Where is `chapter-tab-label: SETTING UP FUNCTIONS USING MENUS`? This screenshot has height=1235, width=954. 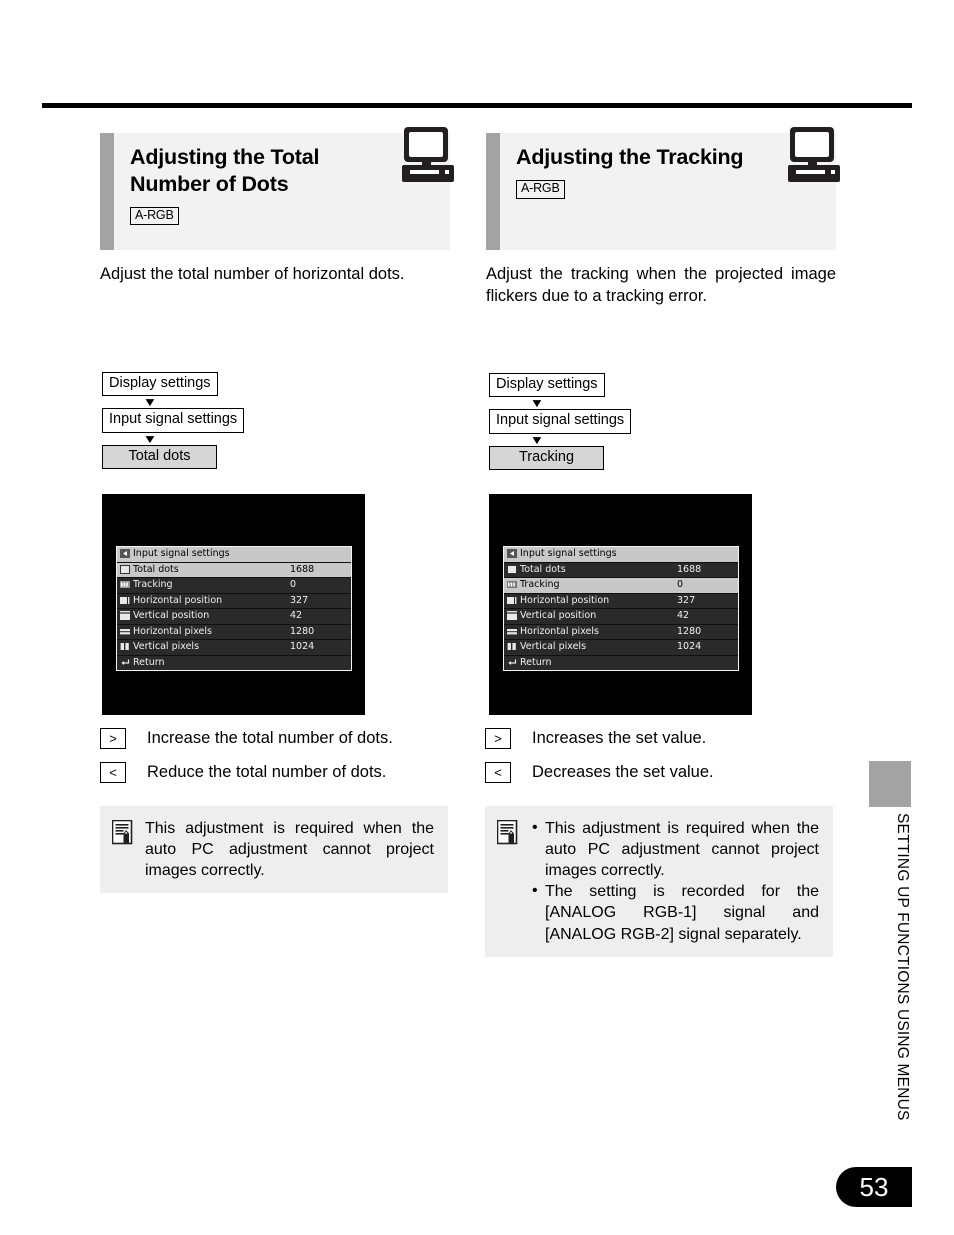
chapter-tab-label: SETTING UP FUNCTIONS USING MENUS is located at coordinates (902, 967).